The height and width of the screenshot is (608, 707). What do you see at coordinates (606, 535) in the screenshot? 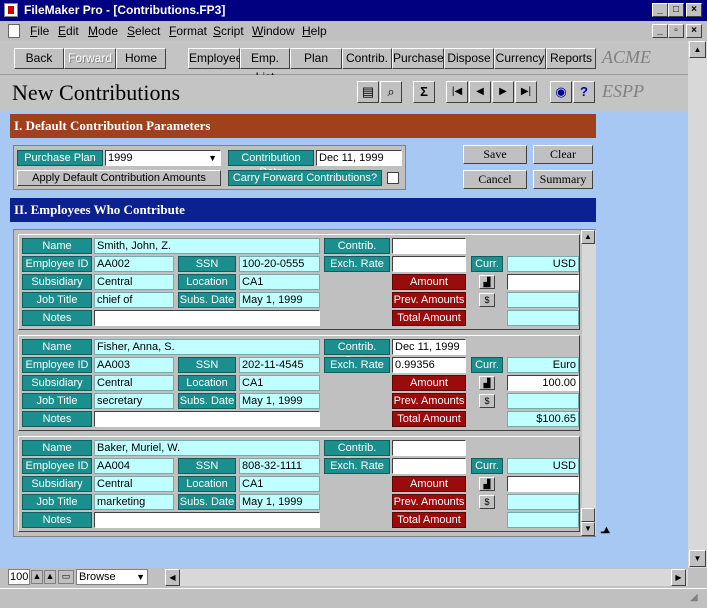
I see `scroll-to-top-icon: ▲ ▔` at bounding box center [606, 535].